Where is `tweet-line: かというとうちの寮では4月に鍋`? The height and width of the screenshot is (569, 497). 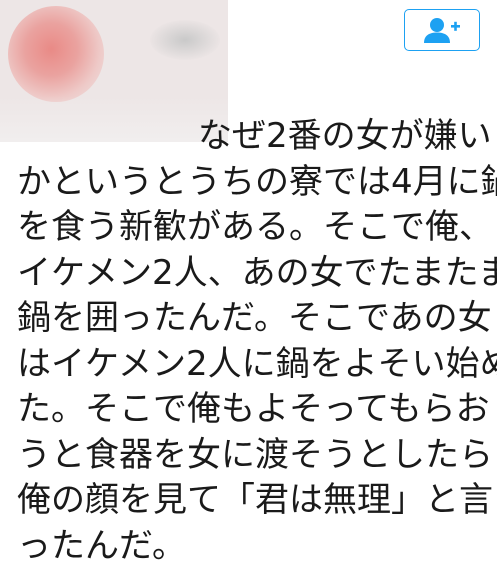 tweet-line: かというとうちの寮では4月に鍋 is located at coordinates (254, 183).